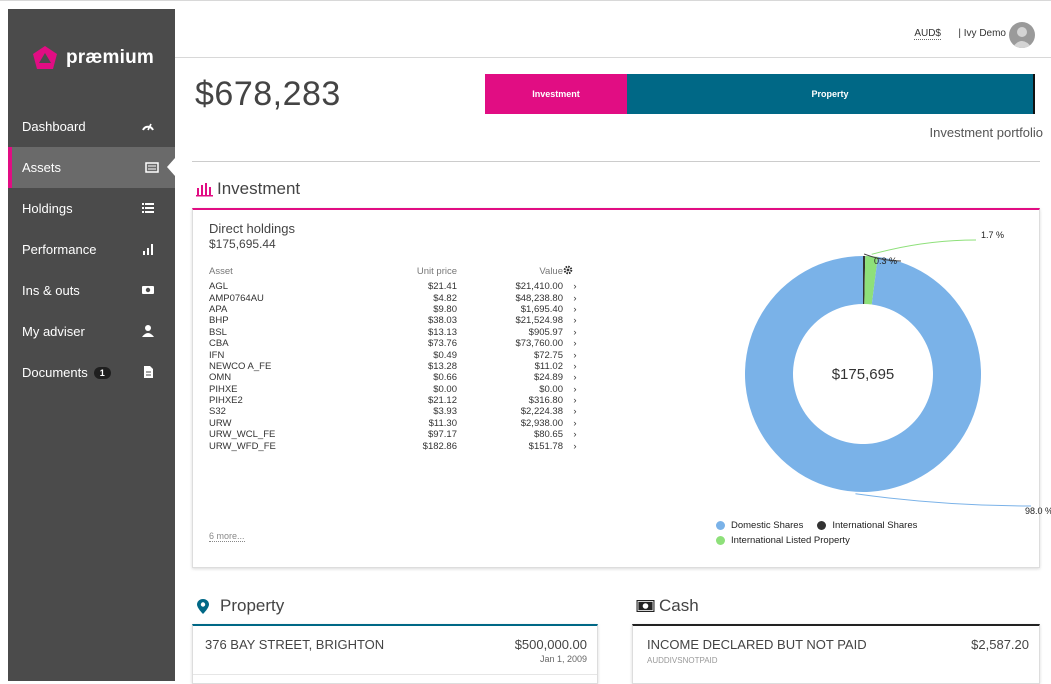 The image size is (1051, 684). What do you see at coordinates (398, 446) in the screenshot?
I see `table-row: URW_WFD_FE $182.86 $151.78 ›` at bounding box center [398, 446].